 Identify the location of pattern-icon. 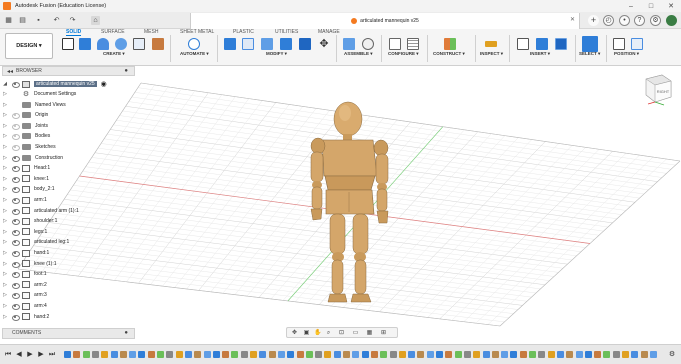
(139, 44).